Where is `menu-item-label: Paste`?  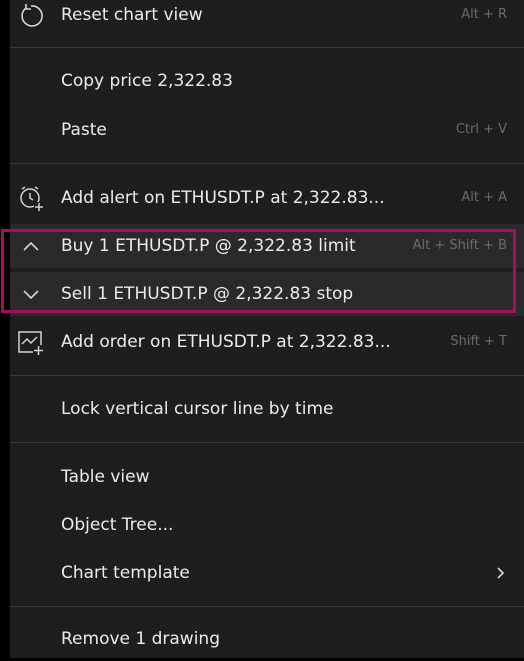
menu-item-label: Paste is located at coordinates (84, 130).